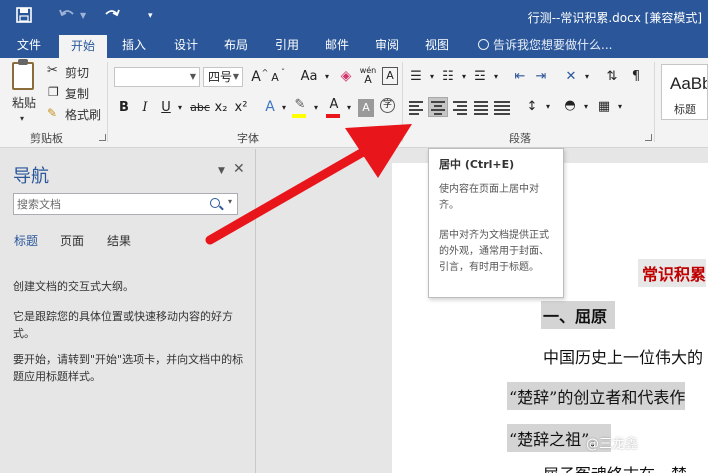 The width and height of the screenshot is (708, 473). I want to click on tab-headings: 标题, so click(26, 240).